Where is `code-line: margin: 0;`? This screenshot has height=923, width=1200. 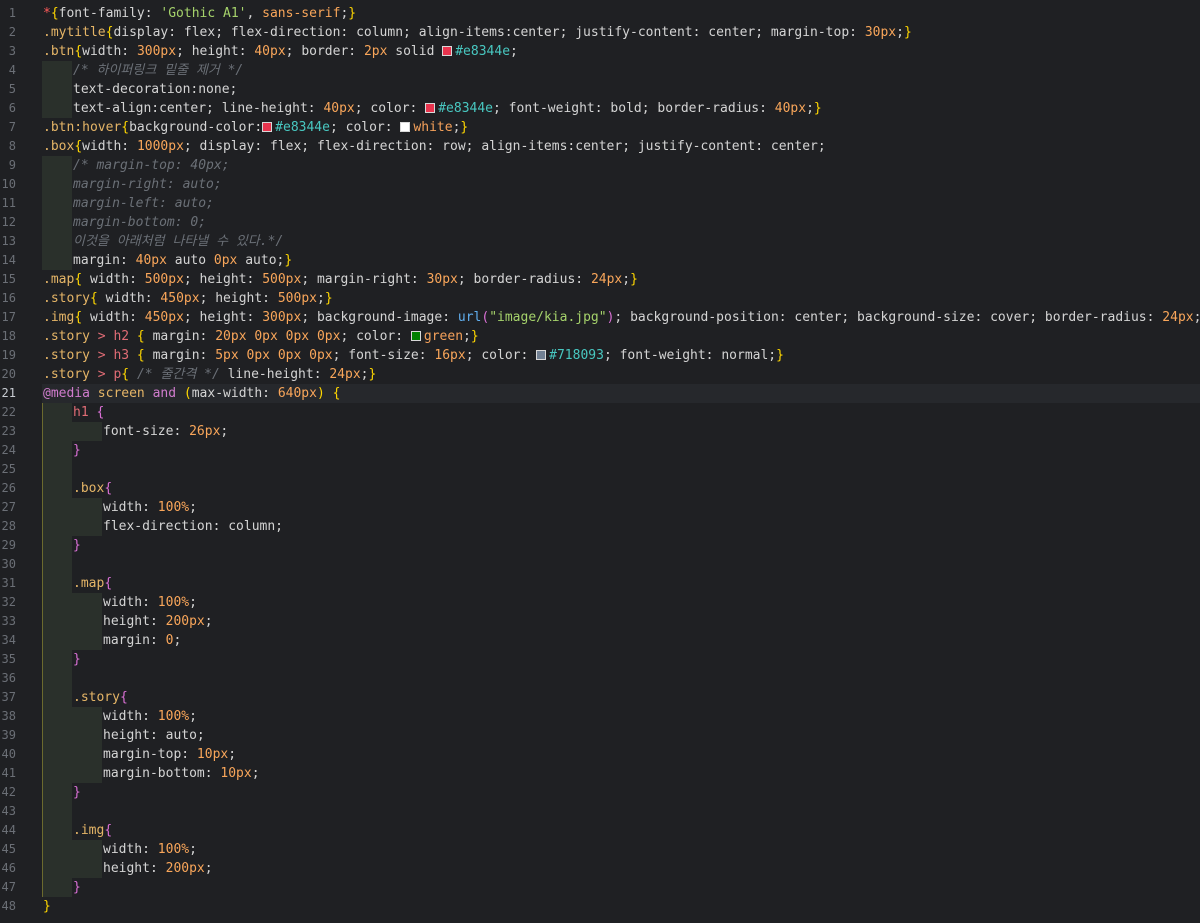 code-line: margin: 0; is located at coordinates (621, 640).